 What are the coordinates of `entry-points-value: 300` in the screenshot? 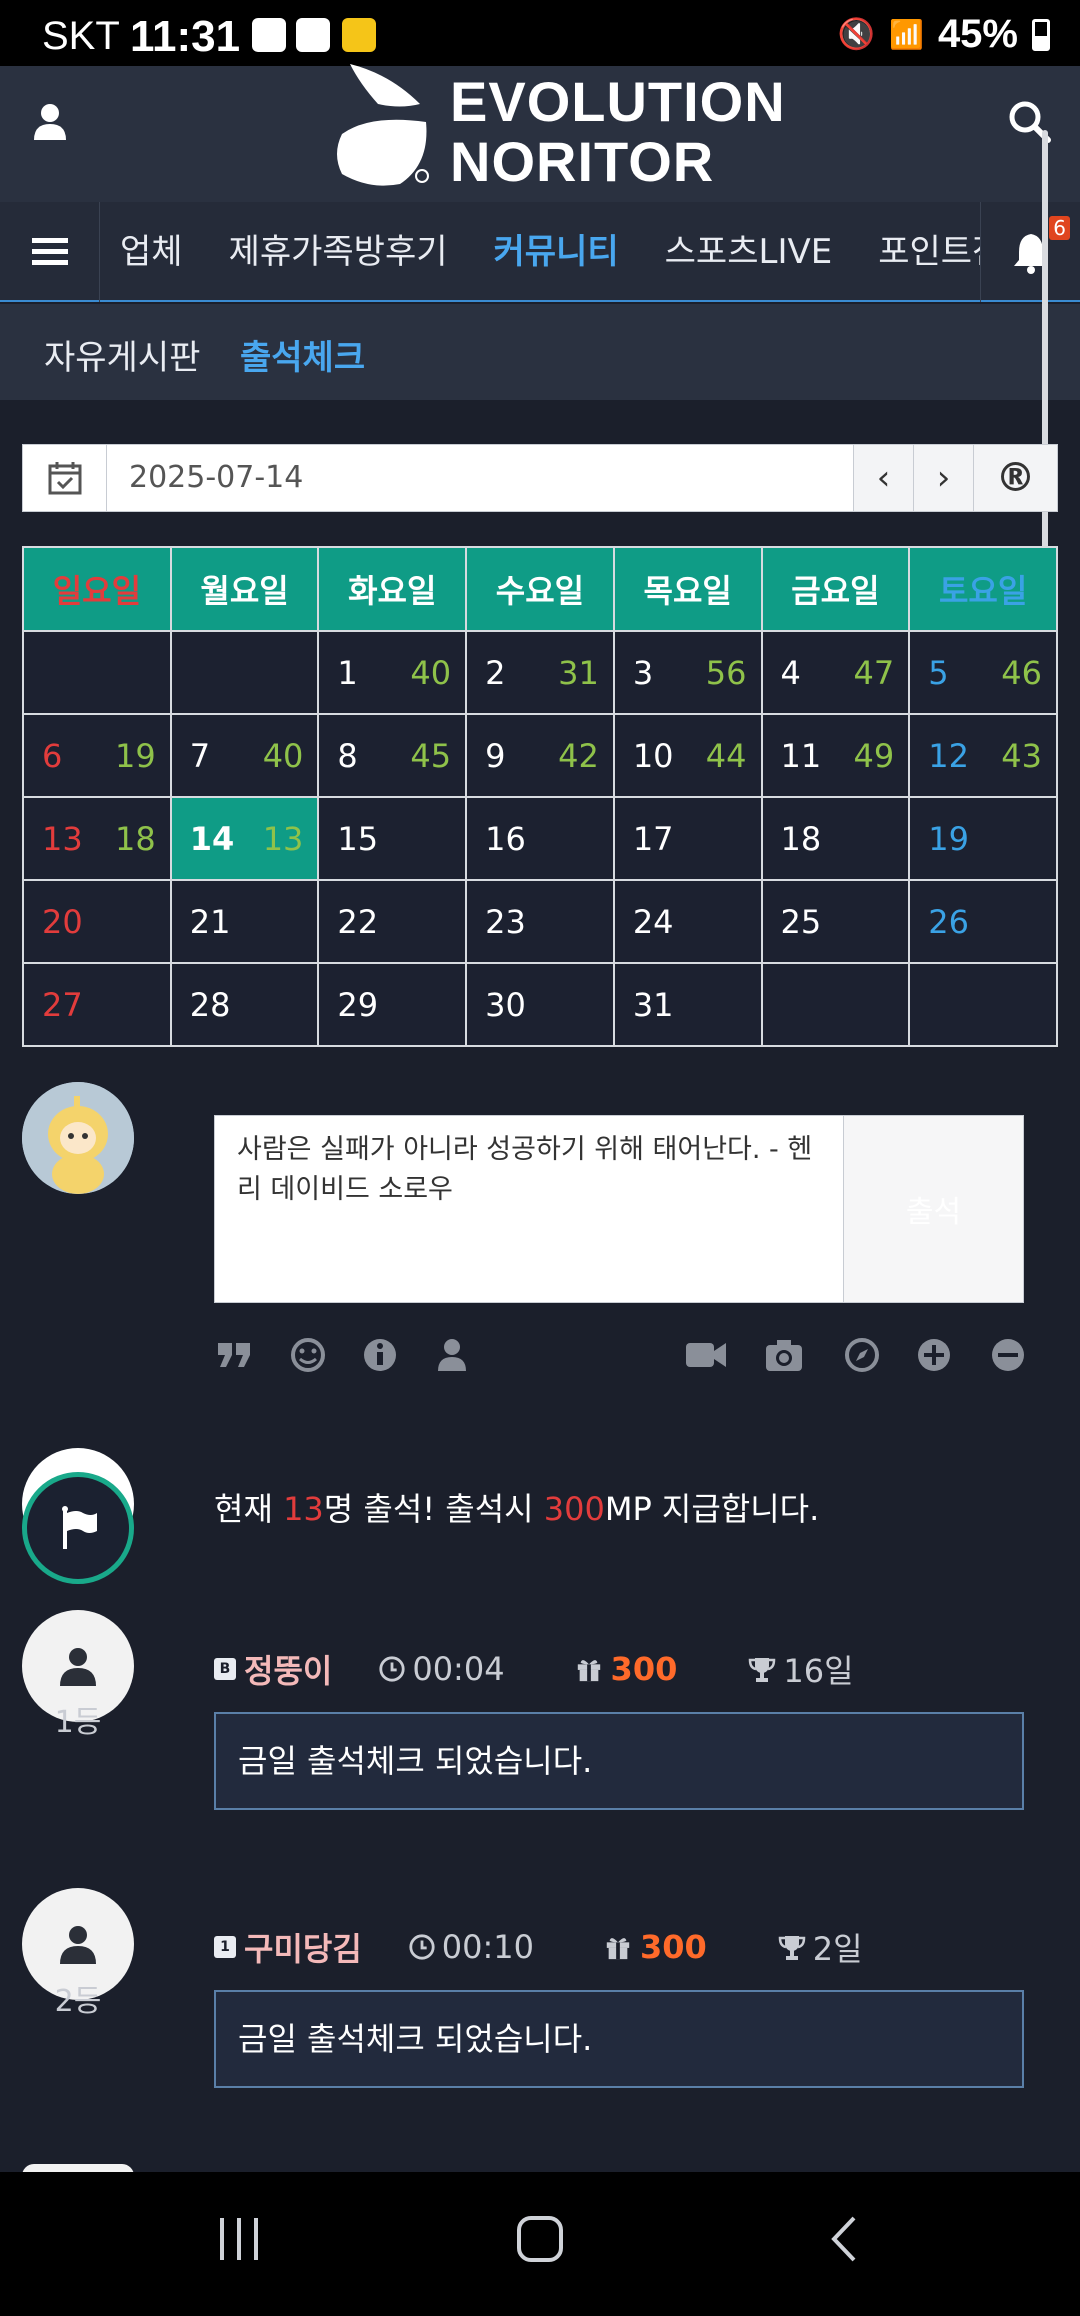 It's located at (644, 1669).